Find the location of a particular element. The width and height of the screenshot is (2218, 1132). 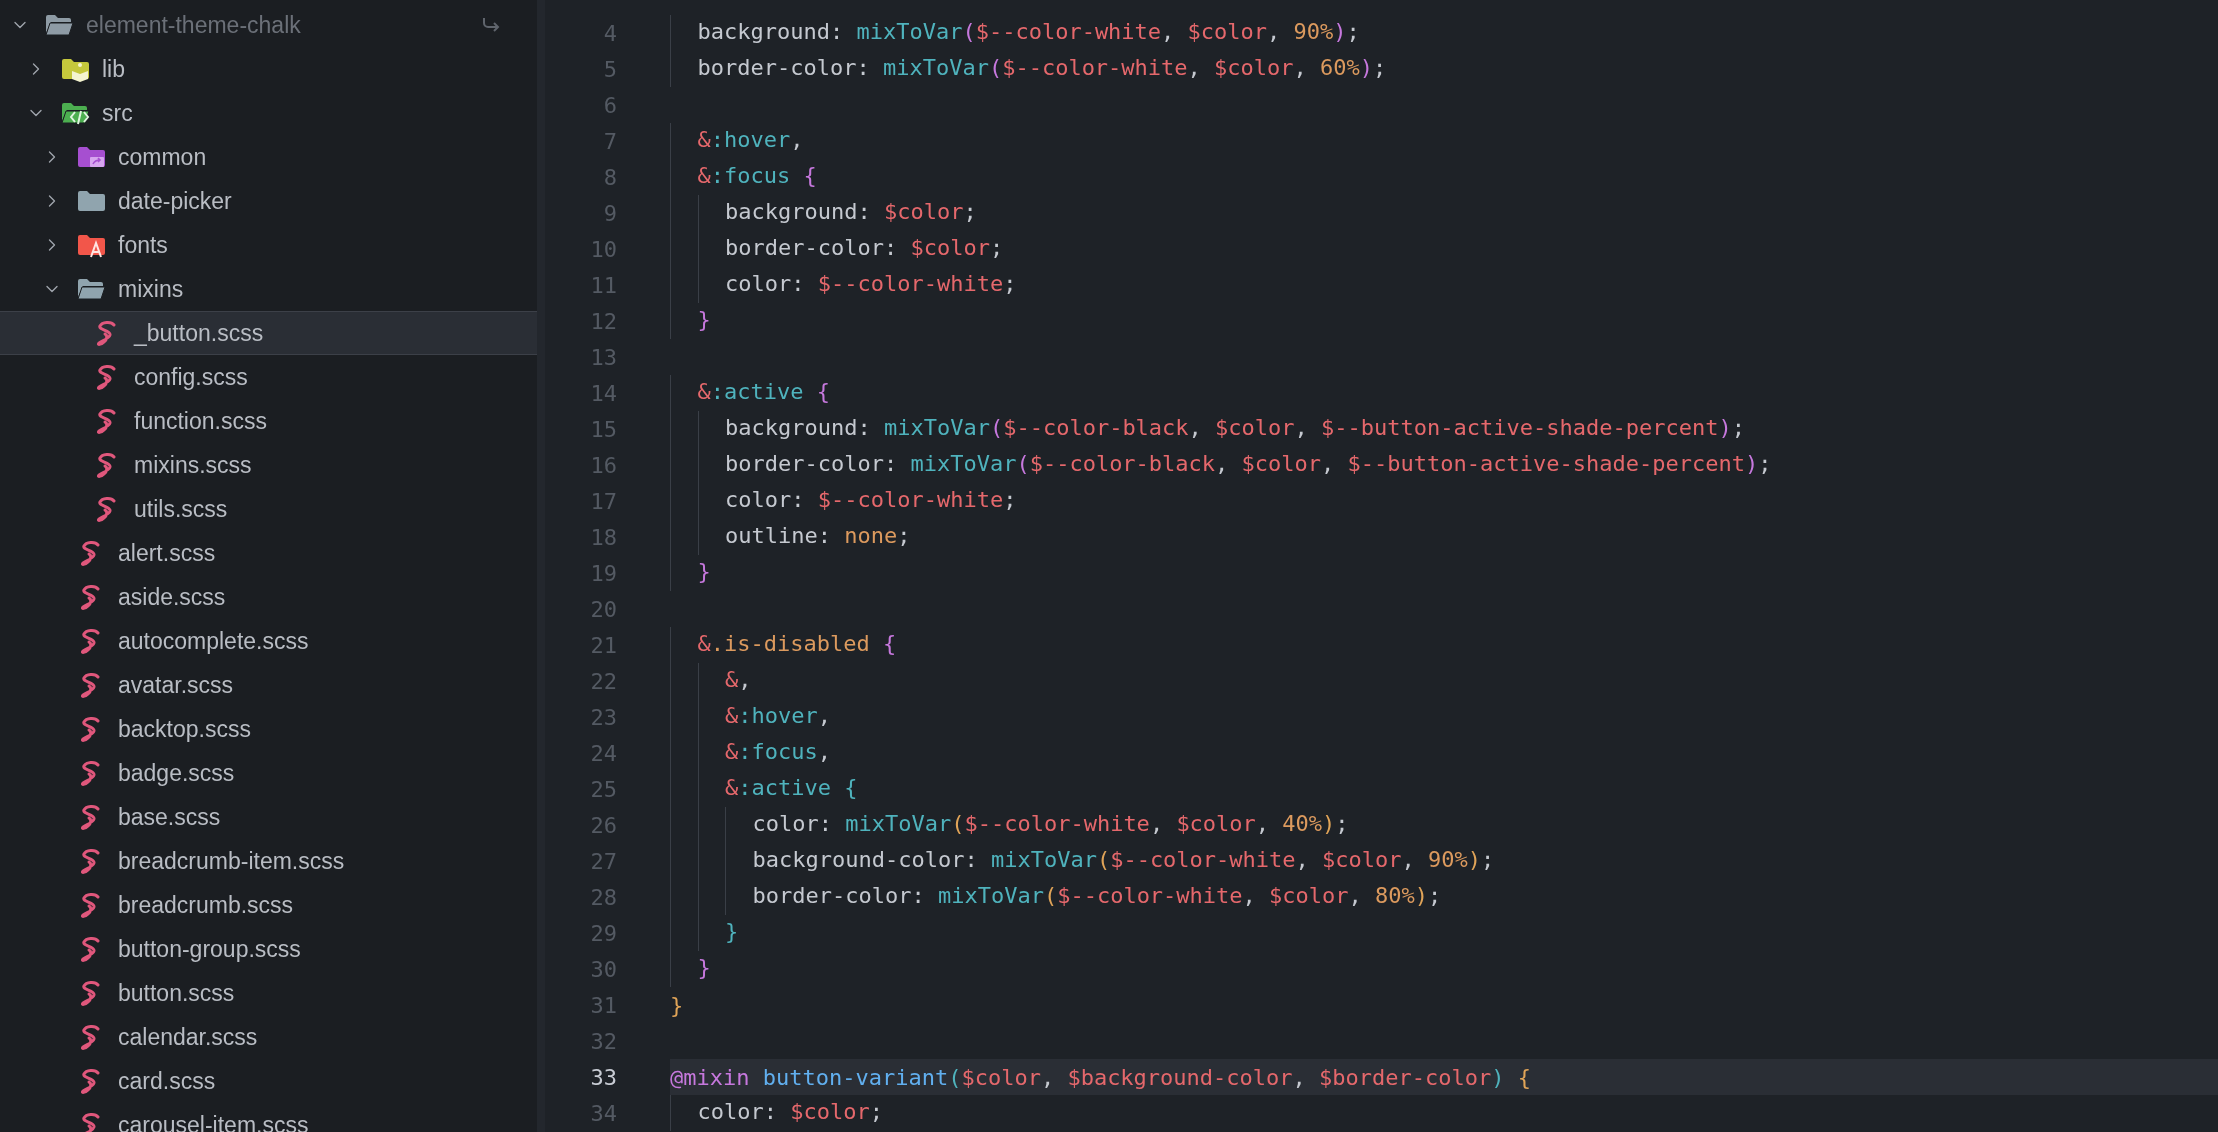

line-number: 11 is located at coordinates (603, 285).